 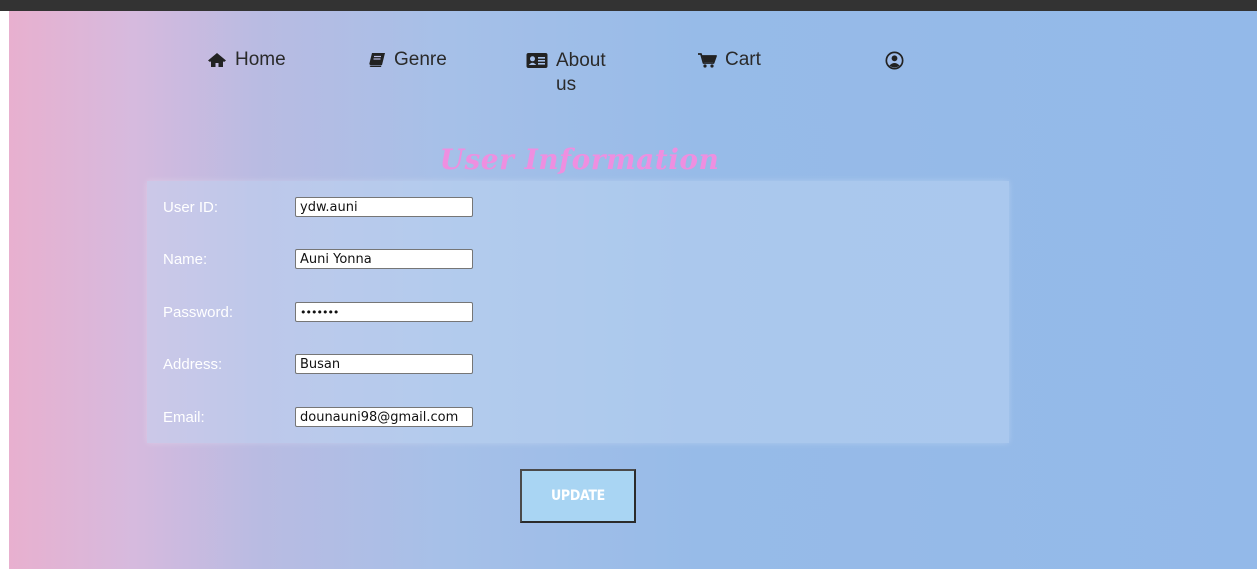 I want to click on update-button: UPDATE, so click(x=578, y=496).